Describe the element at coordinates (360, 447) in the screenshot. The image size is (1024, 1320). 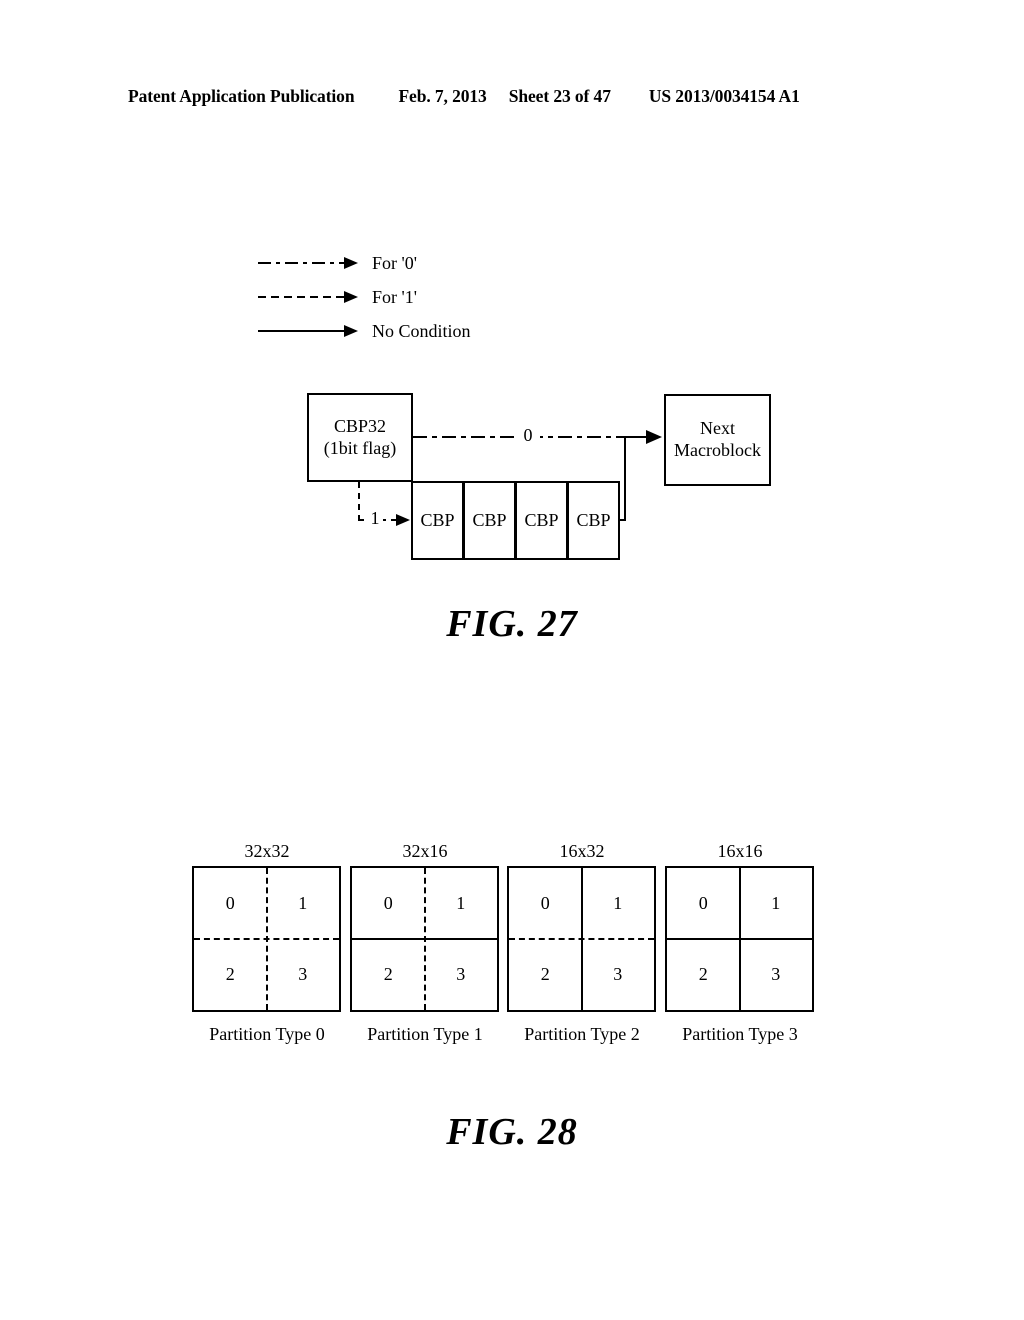
I see `cbp32-node-line2: (1bit flag)` at that location.